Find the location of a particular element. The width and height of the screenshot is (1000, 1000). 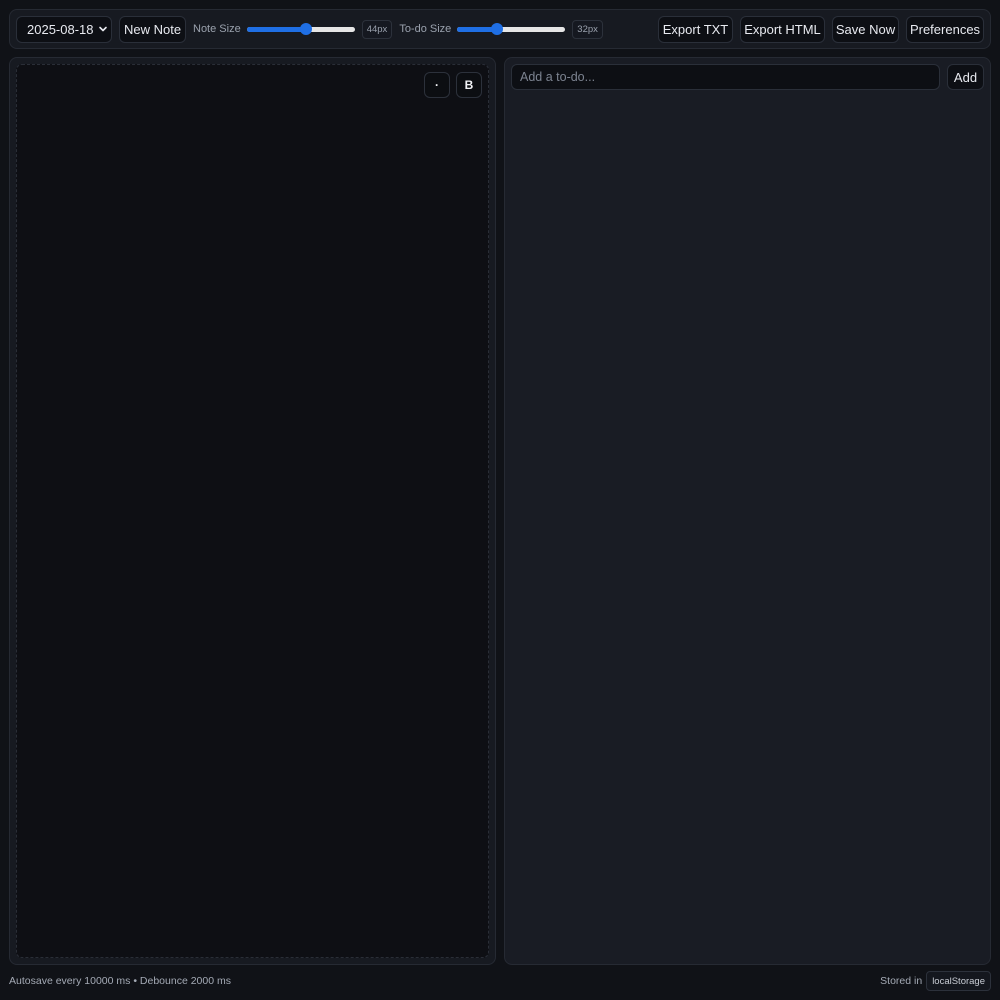

note-size-slider is located at coordinates (300, 29).